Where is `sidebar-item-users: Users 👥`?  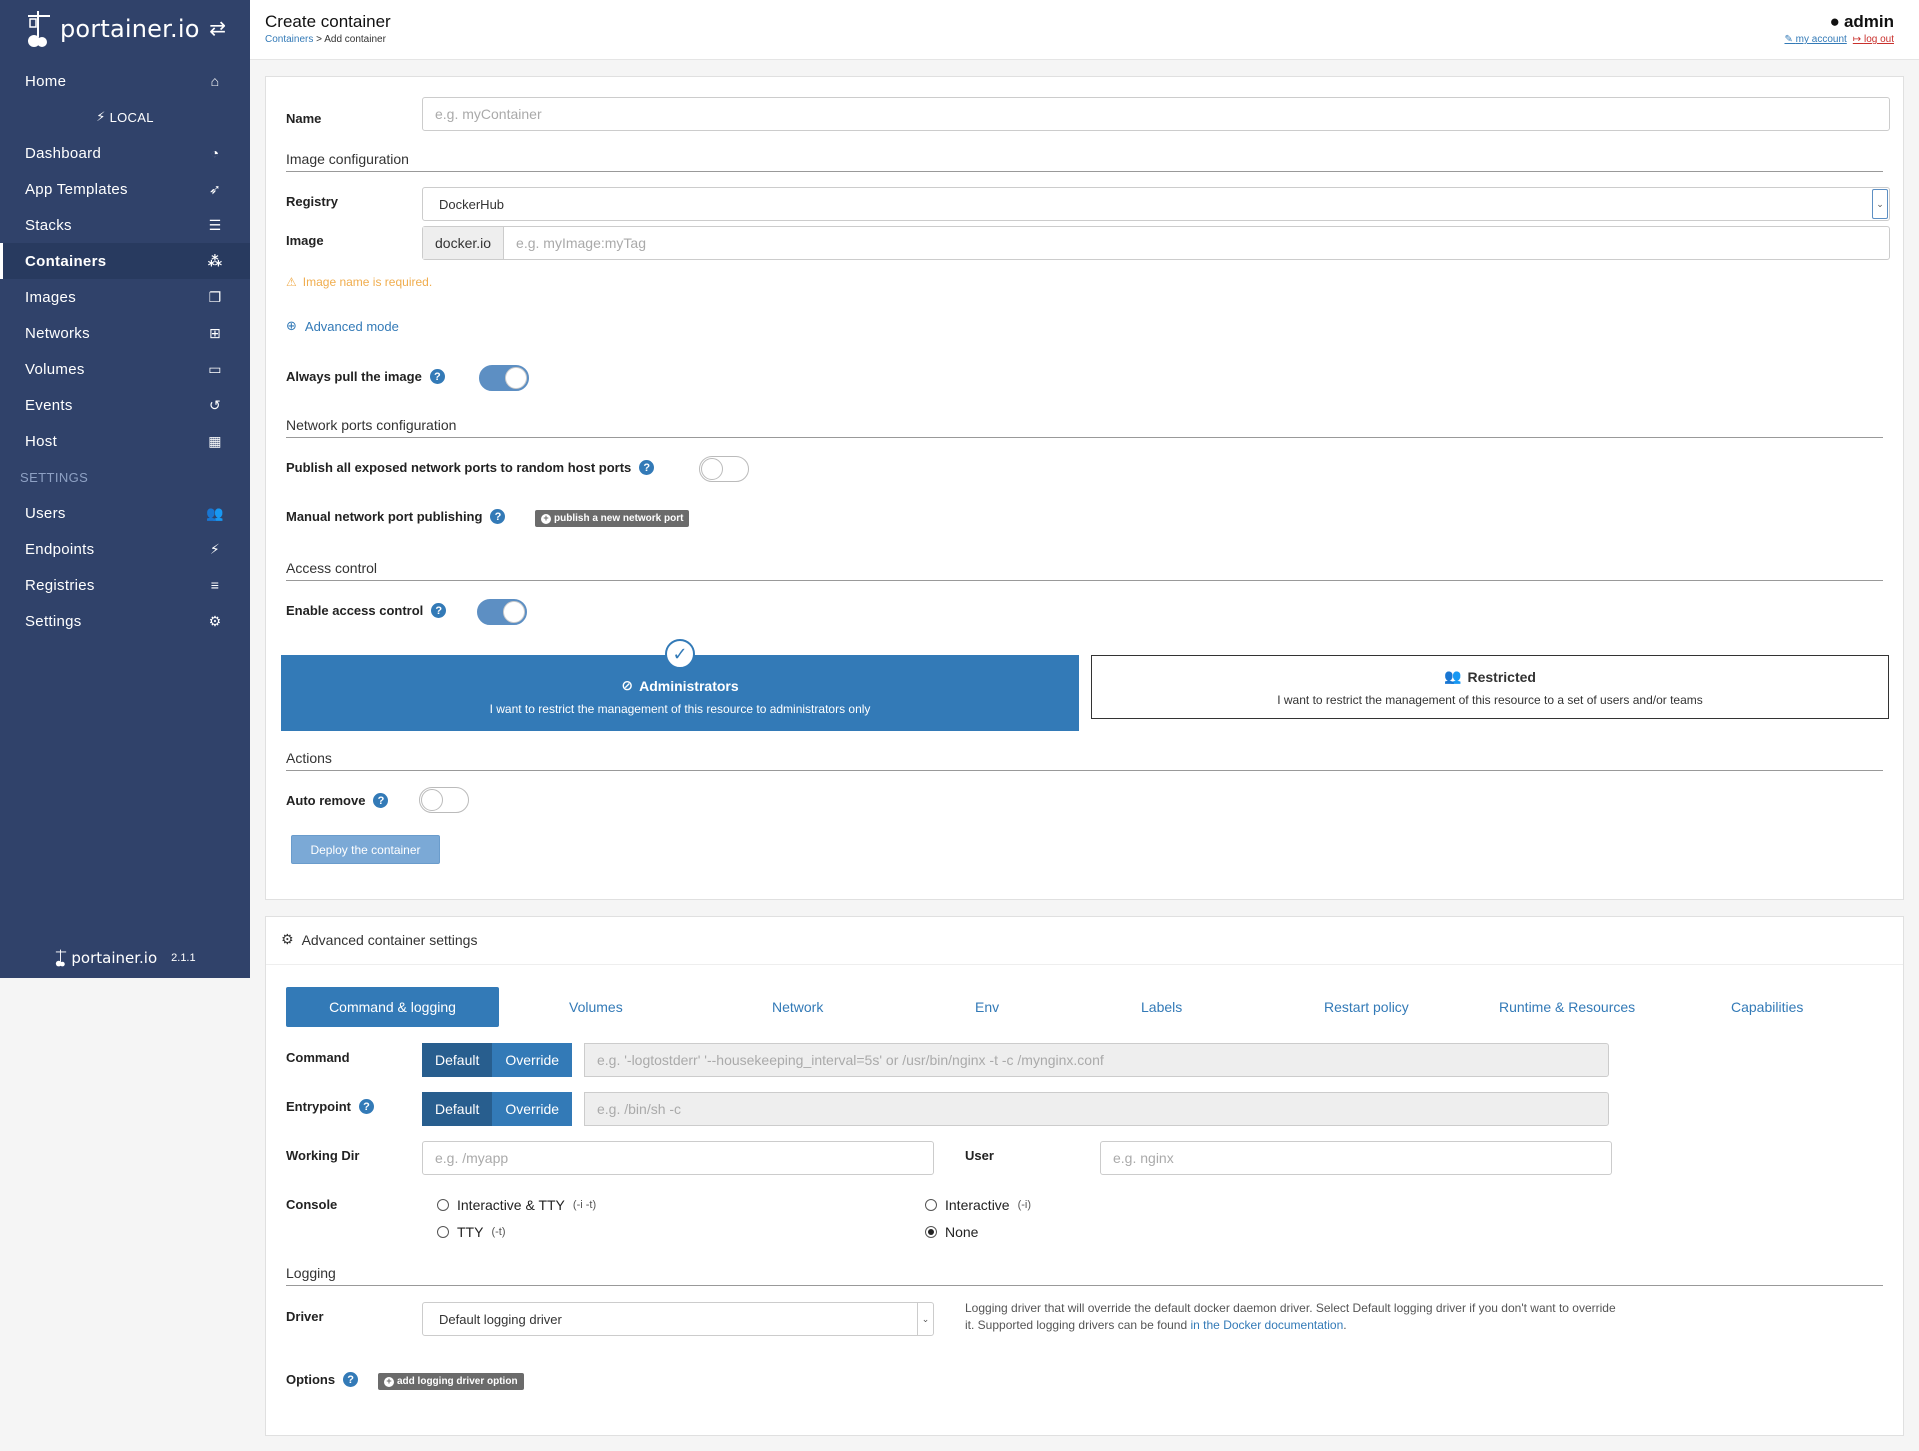
sidebar-item-users: Users 👥 is located at coordinates (125, 513).